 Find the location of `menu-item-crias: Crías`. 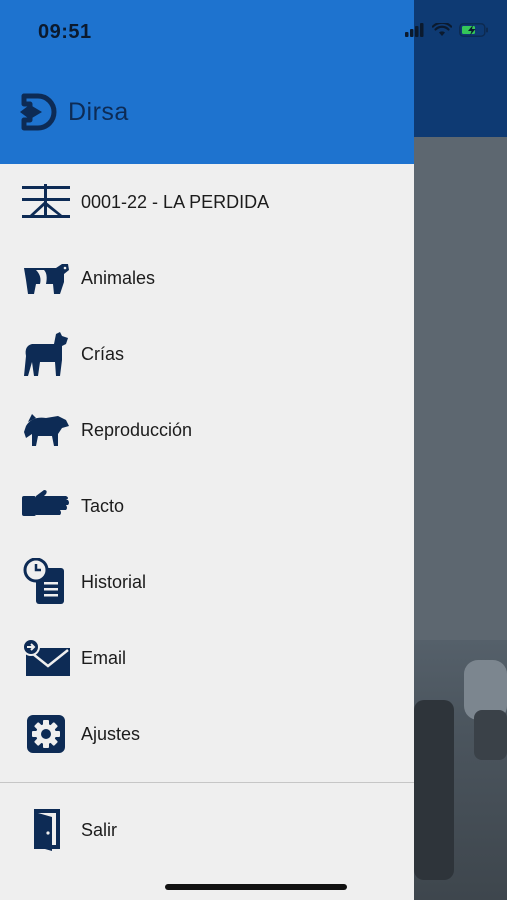

menu-item-crias: Crías is located at coordinates (207, 354).